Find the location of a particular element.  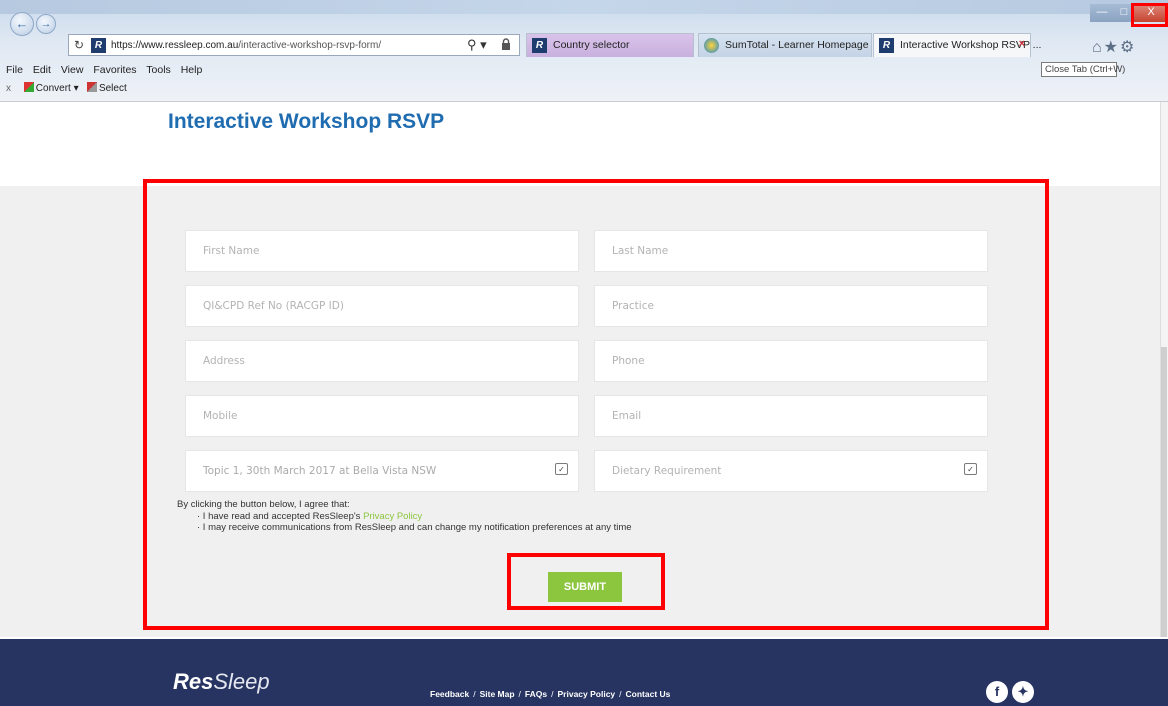

scrollbar-thumb is located at coordinates (1164, 492).